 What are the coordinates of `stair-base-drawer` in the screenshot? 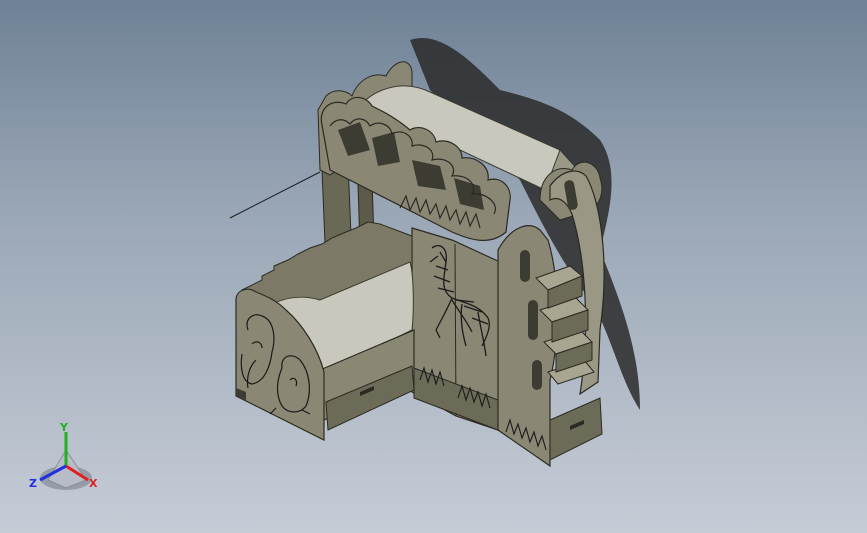 It's located at (576, 429).